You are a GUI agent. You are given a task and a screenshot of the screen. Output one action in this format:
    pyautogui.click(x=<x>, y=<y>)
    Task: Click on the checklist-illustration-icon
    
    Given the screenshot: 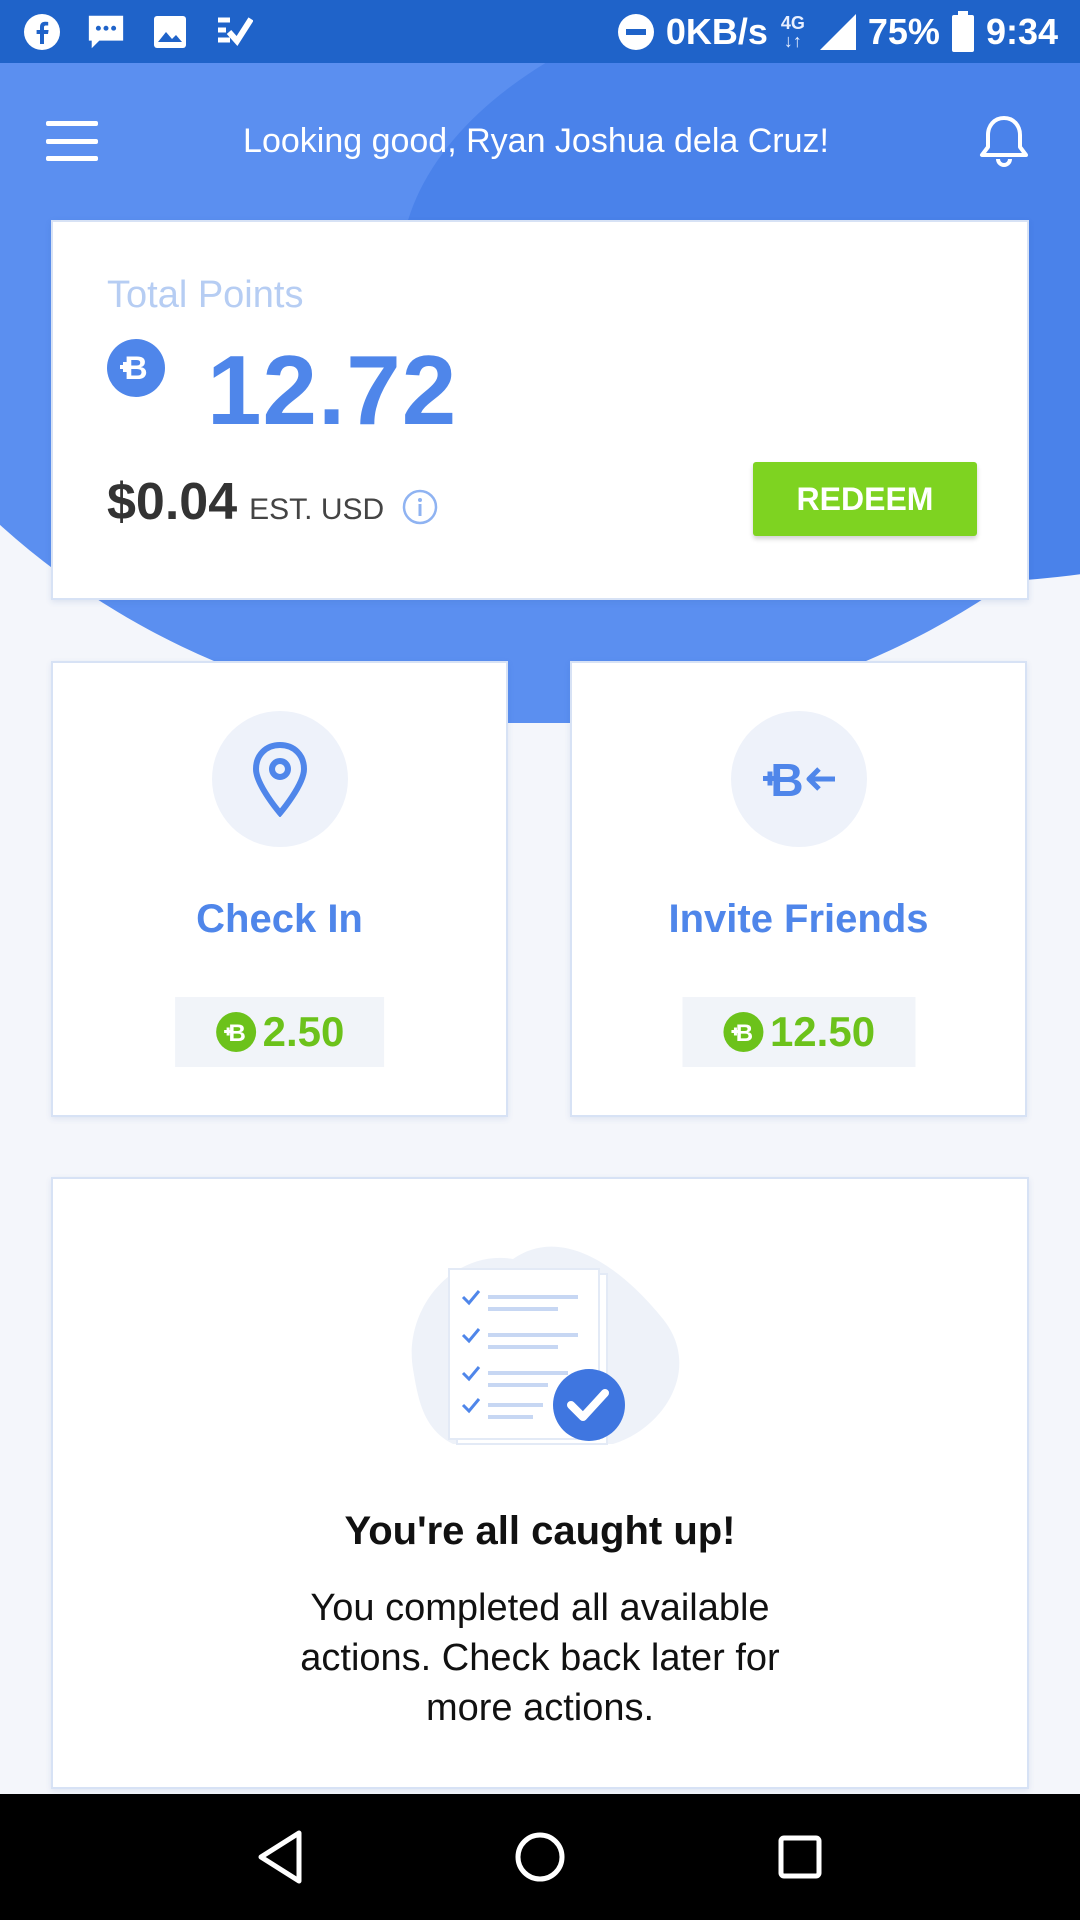 What is the action you would take?
    pyautogui.click(x=543, y=1349)
    